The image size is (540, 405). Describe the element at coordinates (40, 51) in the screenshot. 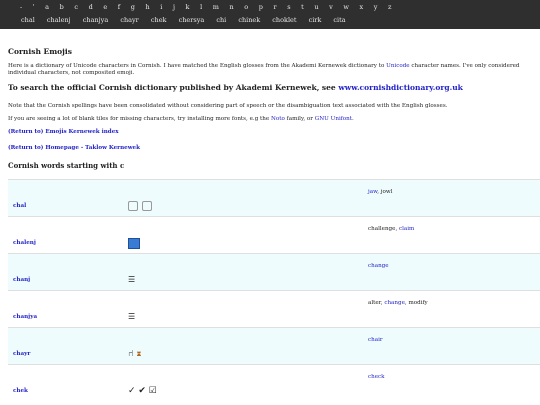

I see `page-title: Cornish Emojis` at that location.